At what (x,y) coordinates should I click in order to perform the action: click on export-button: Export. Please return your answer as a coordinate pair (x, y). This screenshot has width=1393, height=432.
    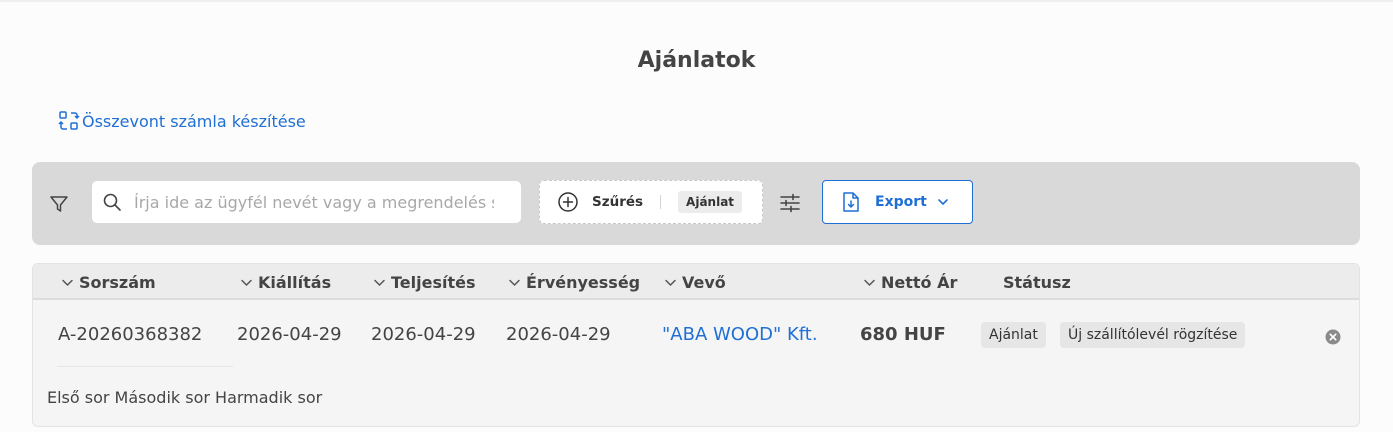
    Looking at the image, I should click on (897, 202).